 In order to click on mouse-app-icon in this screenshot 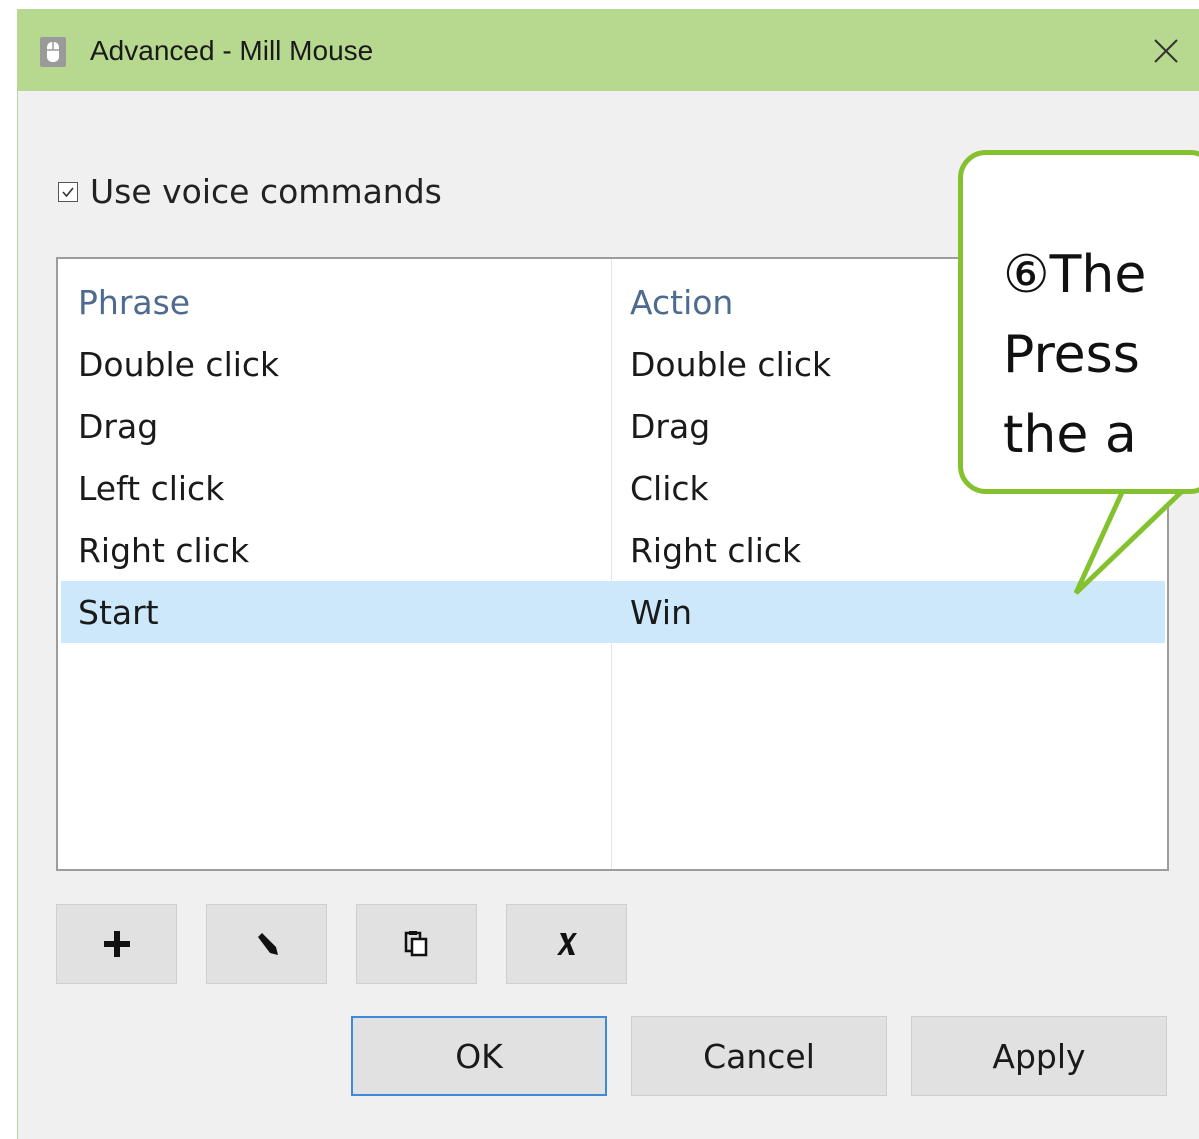, I will do `click(53, 52)`.